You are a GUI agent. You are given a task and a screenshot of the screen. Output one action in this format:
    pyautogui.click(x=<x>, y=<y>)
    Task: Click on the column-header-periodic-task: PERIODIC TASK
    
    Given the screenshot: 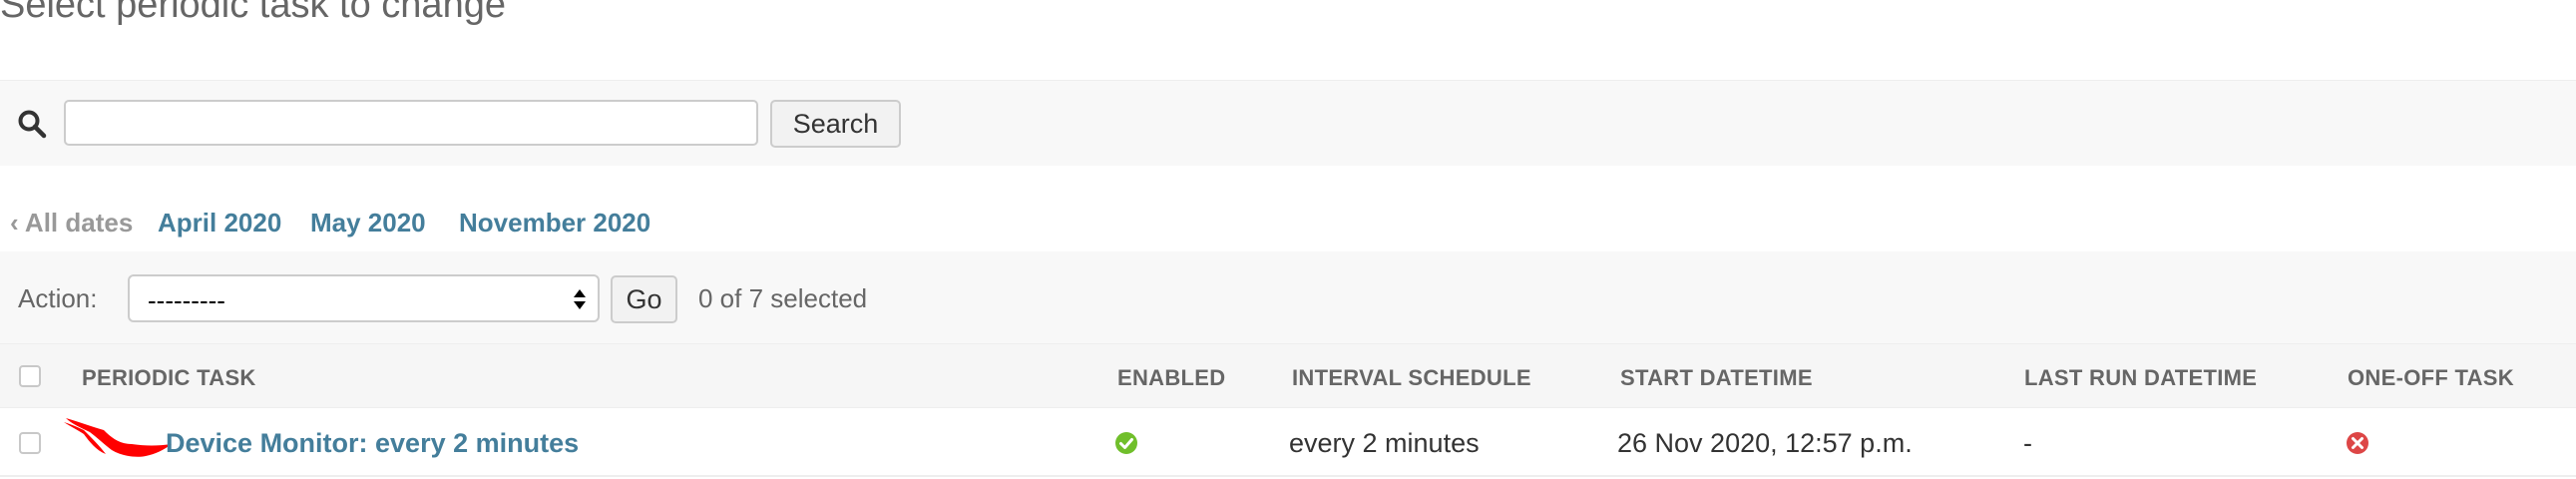 What is the action you would take?
    pyautogui.click(x=169, y=378)
    